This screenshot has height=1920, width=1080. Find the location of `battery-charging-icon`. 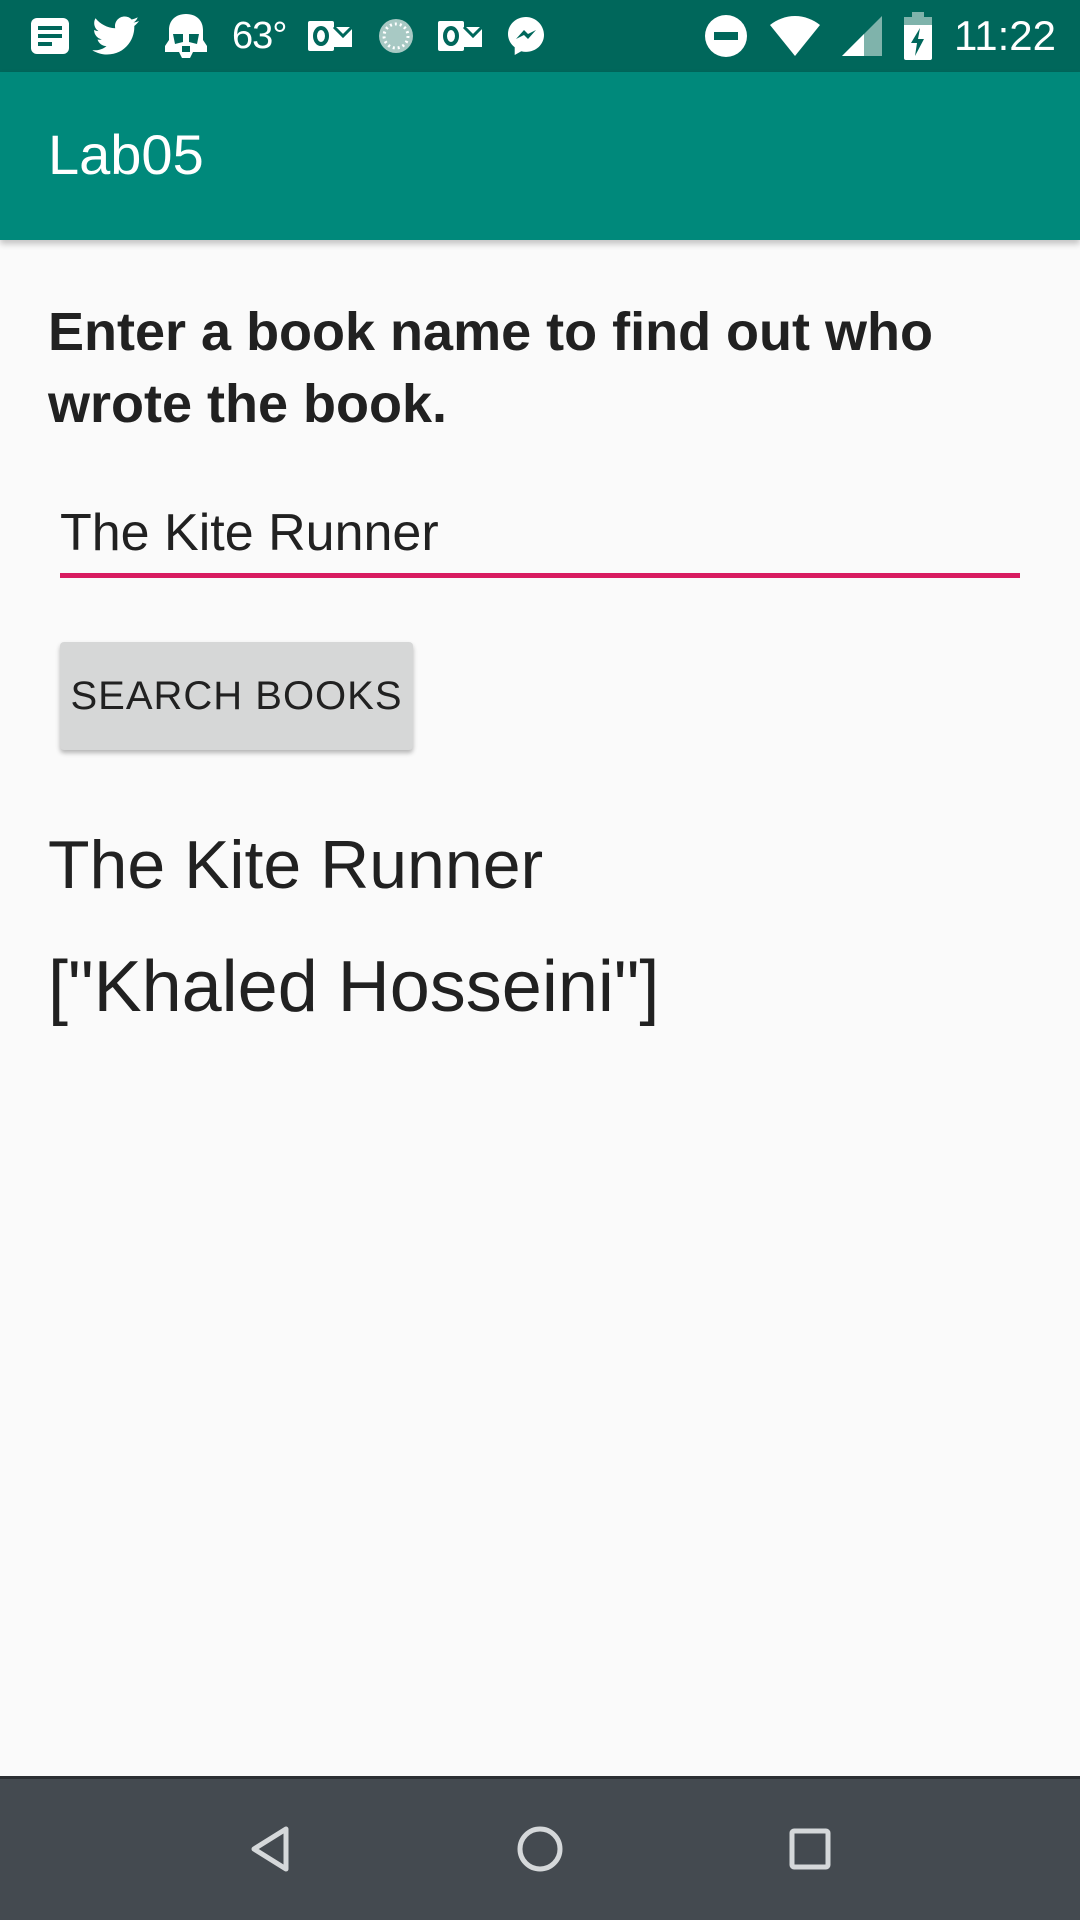

battery-charging-icon is located at coordinates (918, 36).